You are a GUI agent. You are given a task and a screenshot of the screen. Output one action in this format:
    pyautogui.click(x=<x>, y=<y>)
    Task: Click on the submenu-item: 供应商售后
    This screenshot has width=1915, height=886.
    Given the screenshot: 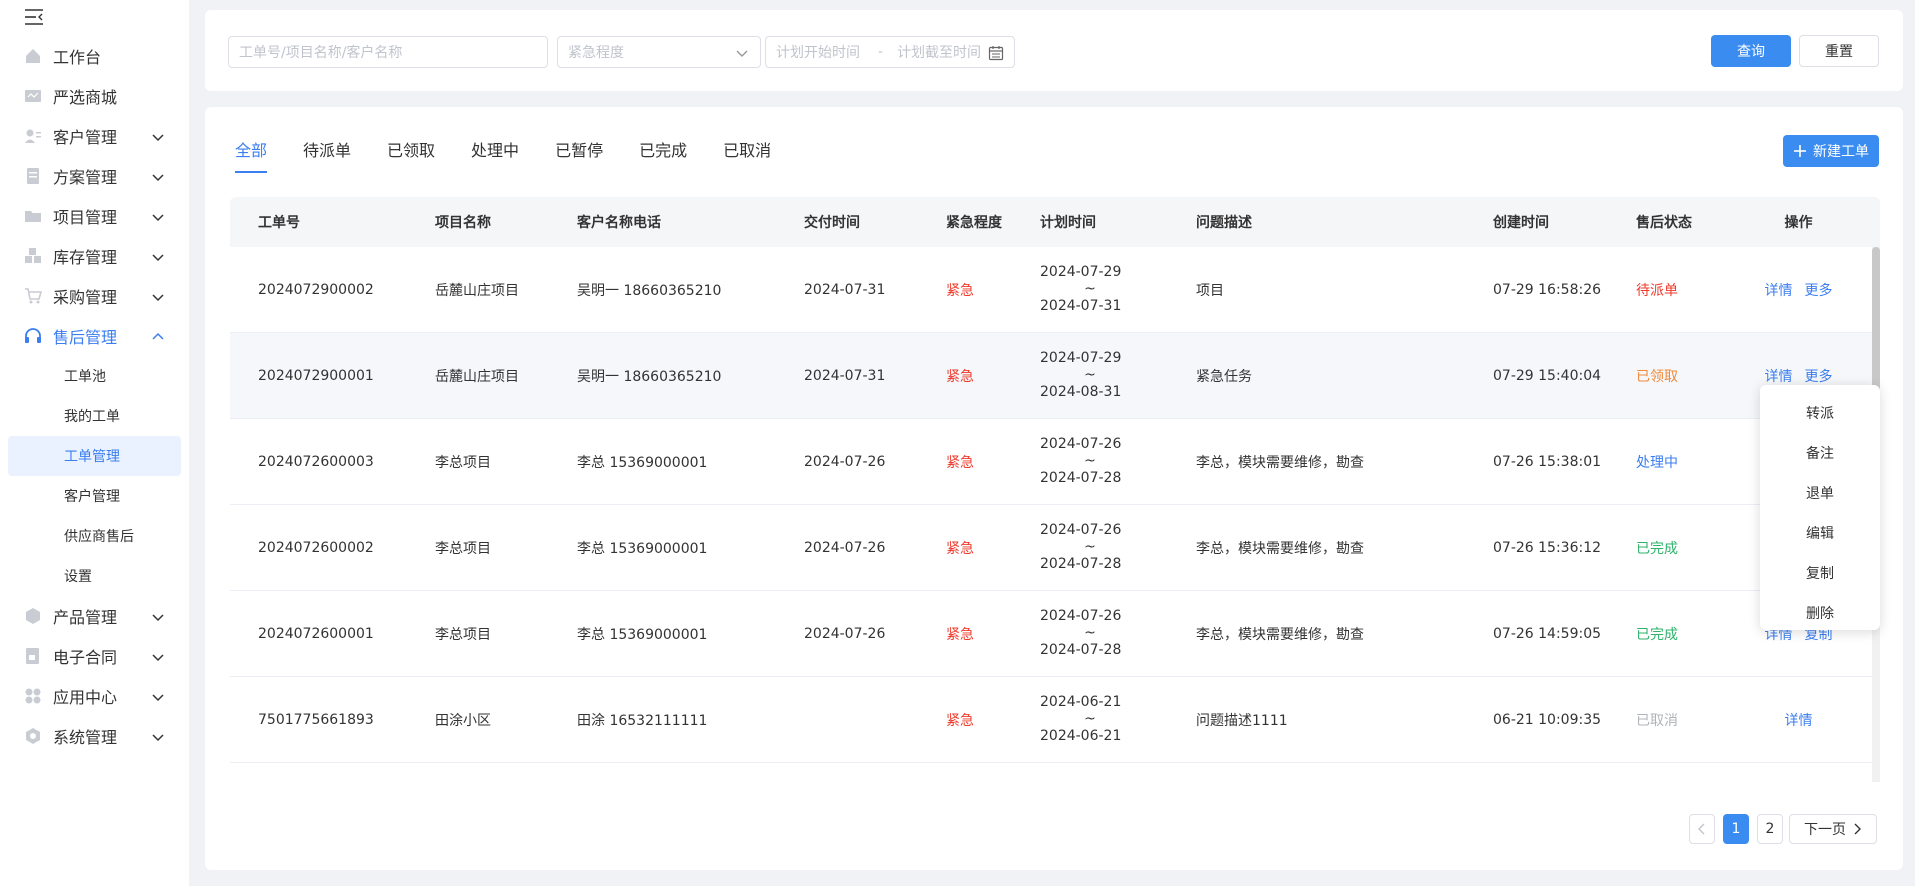 What is the action you would take?
    pyautogui.click(x=94, y=536)
    